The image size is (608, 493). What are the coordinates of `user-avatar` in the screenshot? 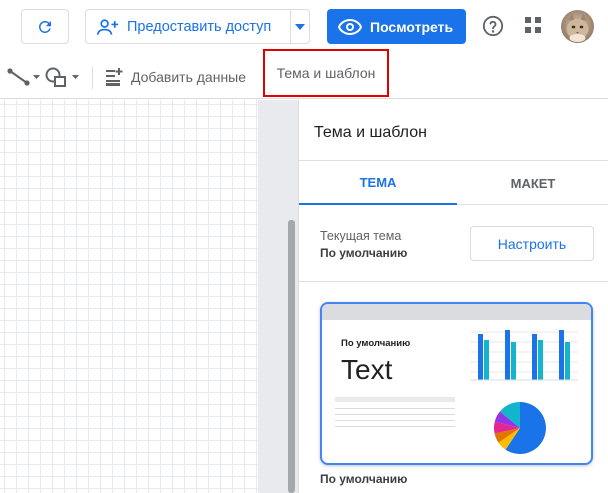 It's located at (577, 26).